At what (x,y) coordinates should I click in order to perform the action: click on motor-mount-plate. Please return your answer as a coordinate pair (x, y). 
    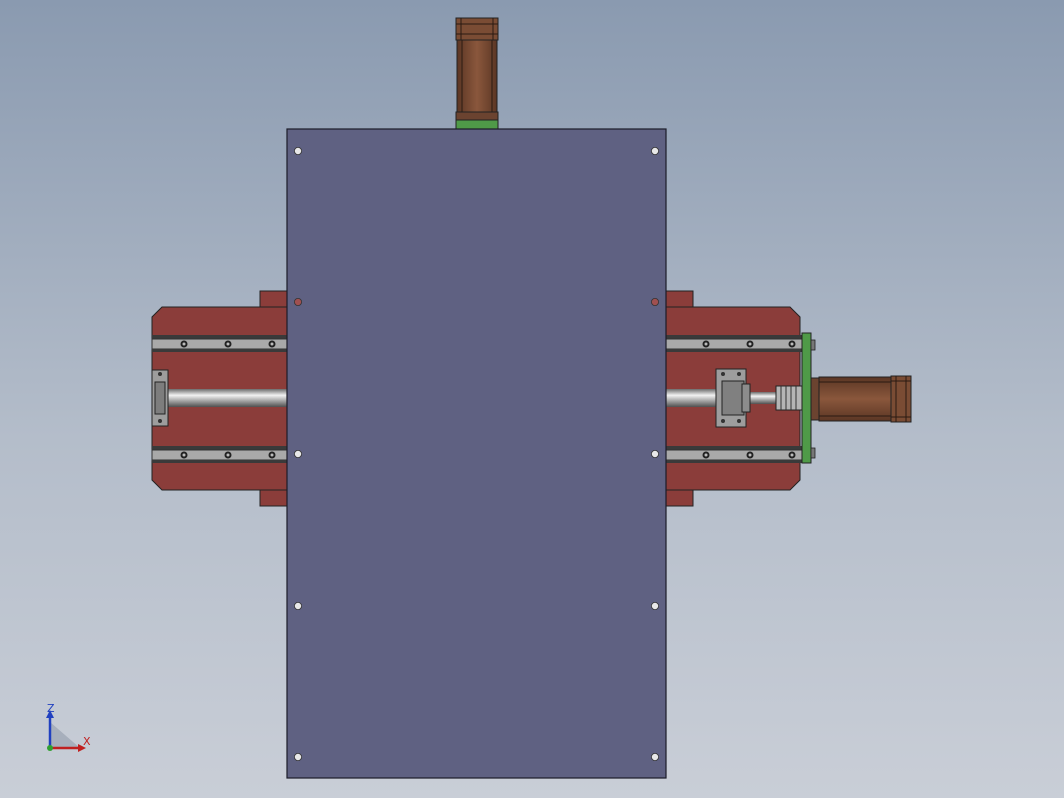
    Looking at the image, I should click on (806, 398).